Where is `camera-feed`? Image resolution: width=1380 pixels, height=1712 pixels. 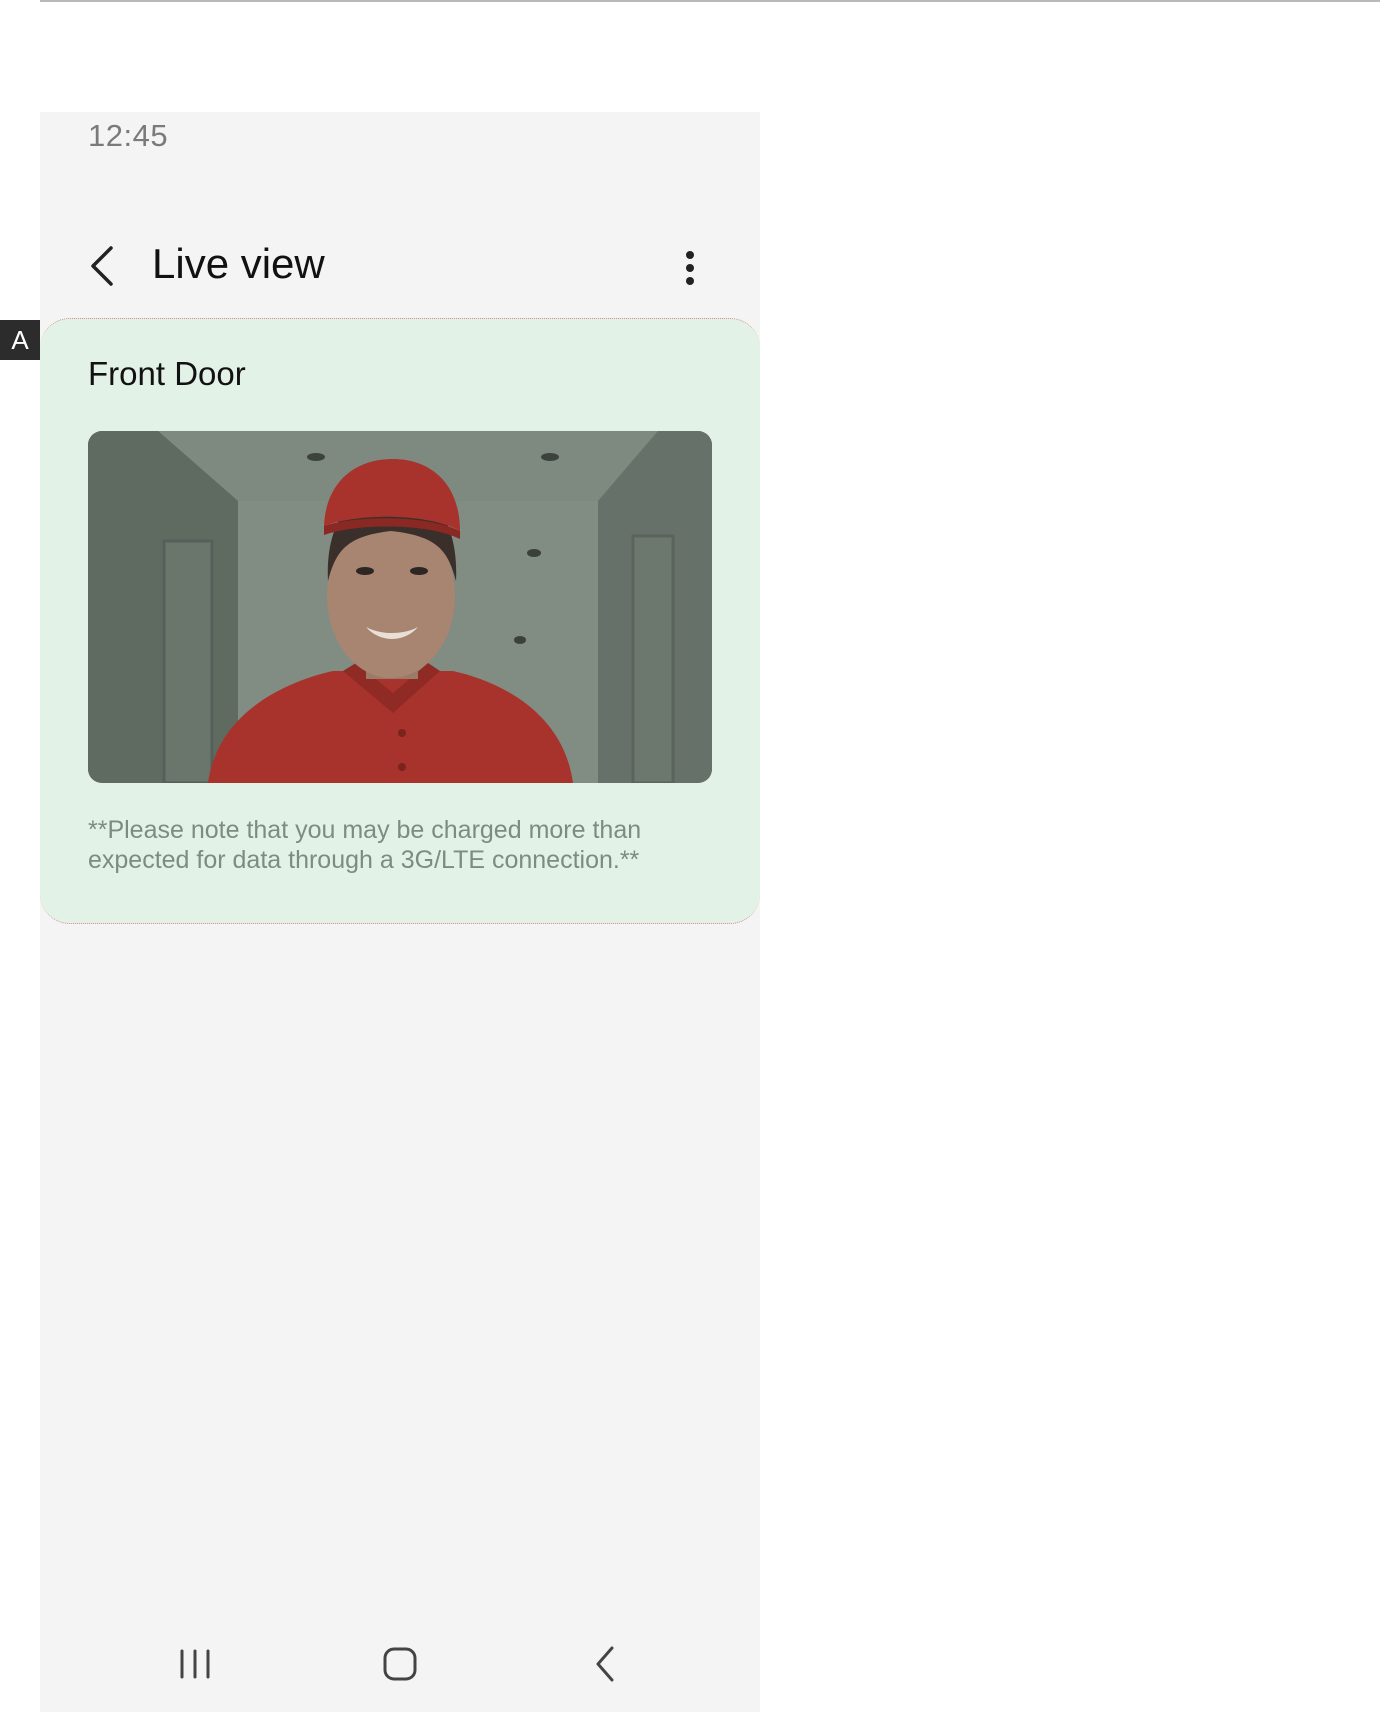 camera-feed is located at coordinates (400, 607).